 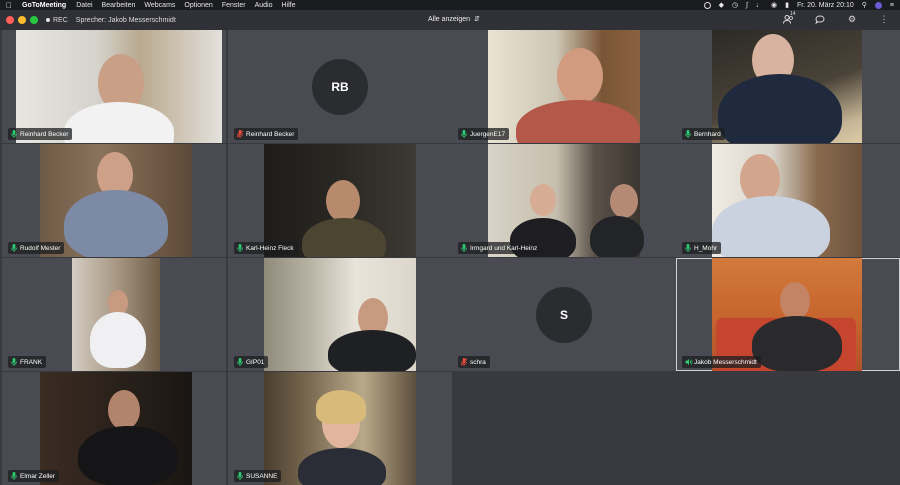 I want to click on participant-name-tag: Bernhard, so click(x=703, y=134).